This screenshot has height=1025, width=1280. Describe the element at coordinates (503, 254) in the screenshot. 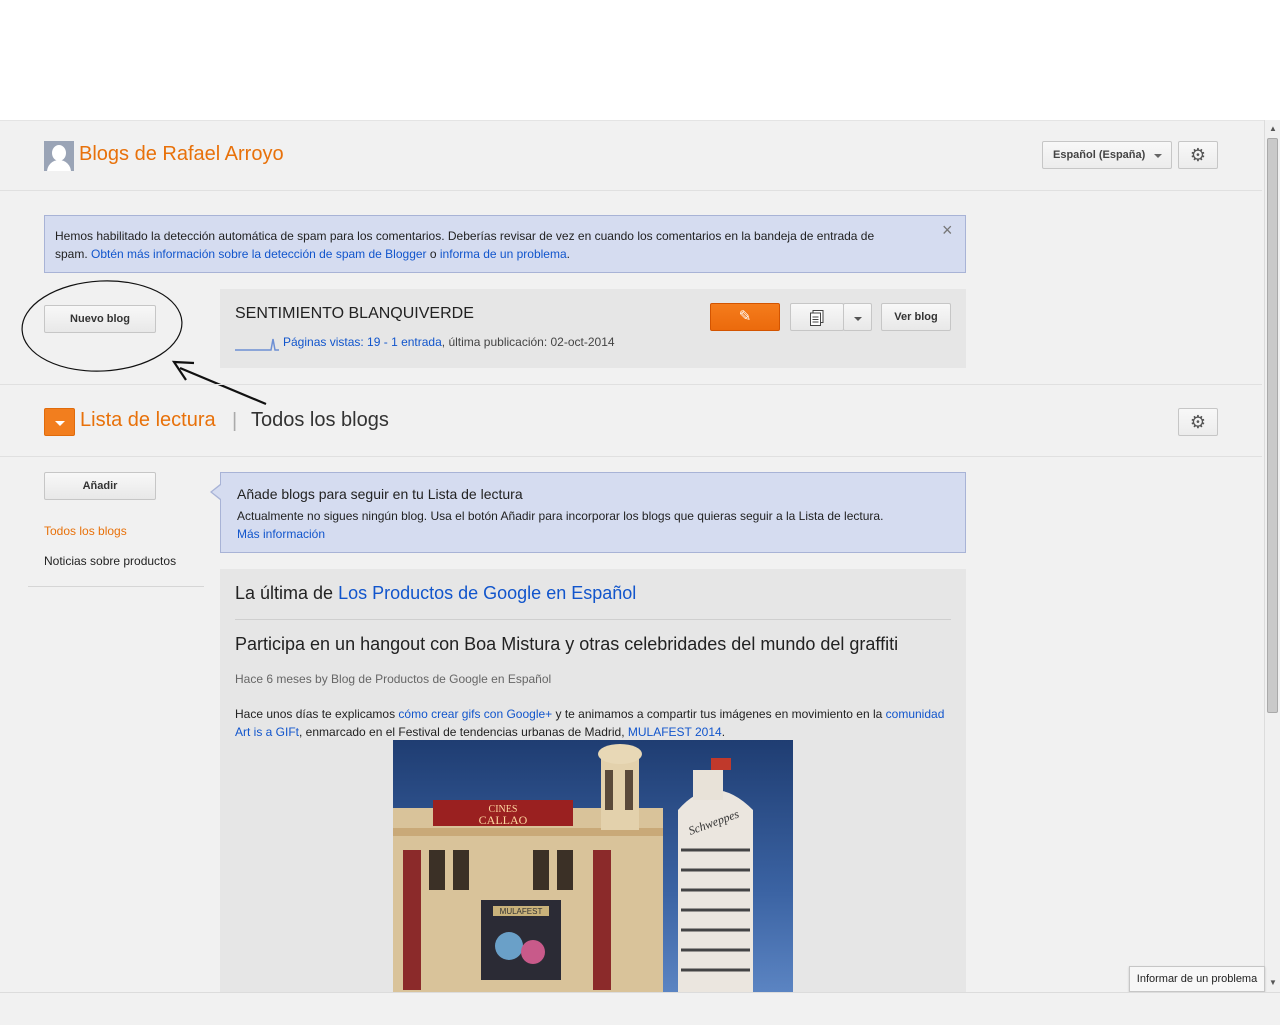

I see `report-problem-link: informa de un problema` at that location.